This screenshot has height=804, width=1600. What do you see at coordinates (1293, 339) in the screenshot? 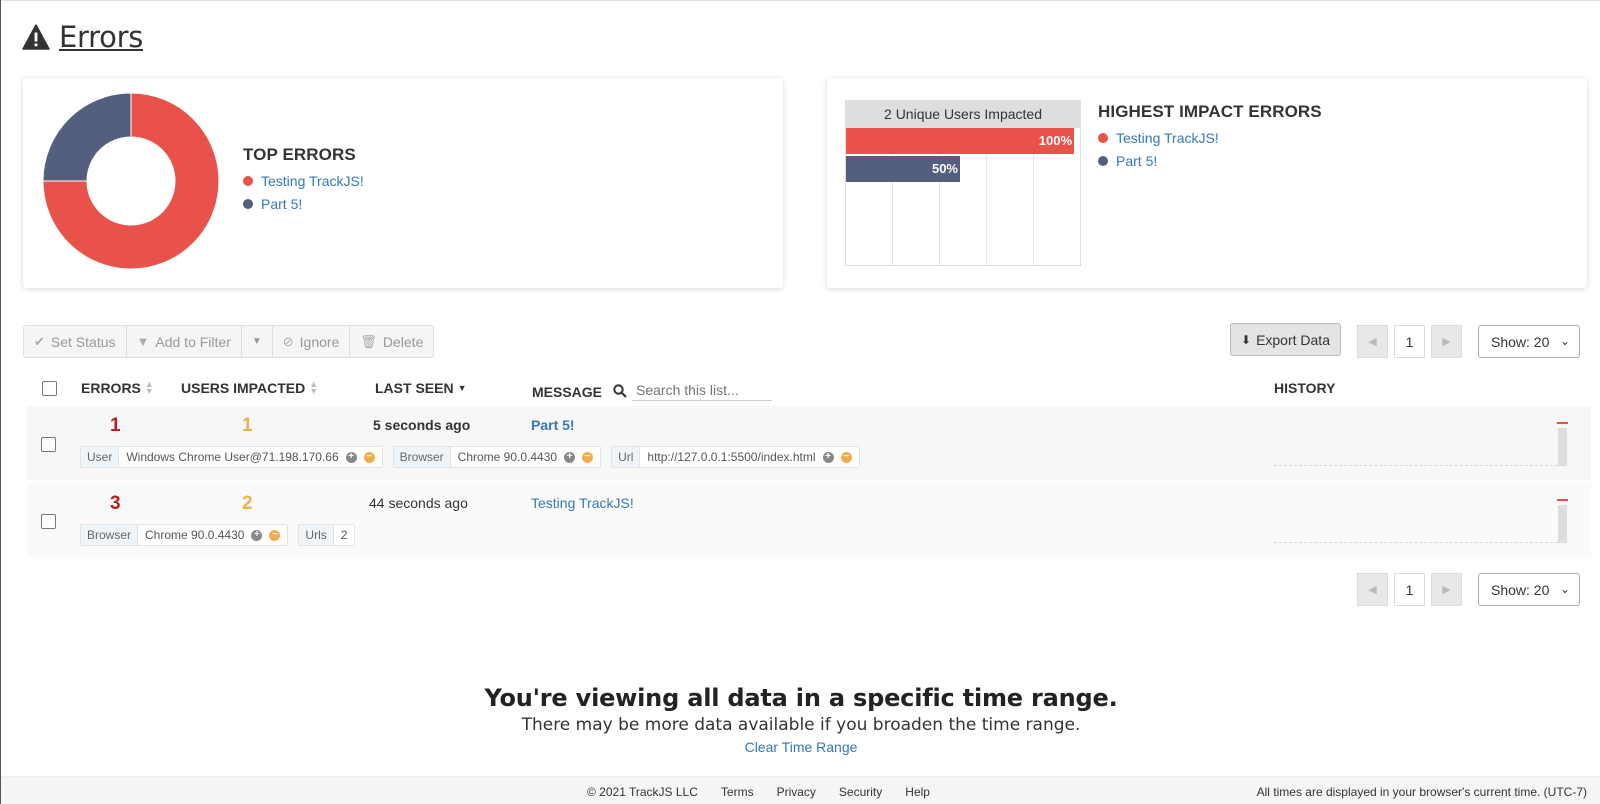
I see `export-data-label: Export Data` at bounding box center [1293, 339].